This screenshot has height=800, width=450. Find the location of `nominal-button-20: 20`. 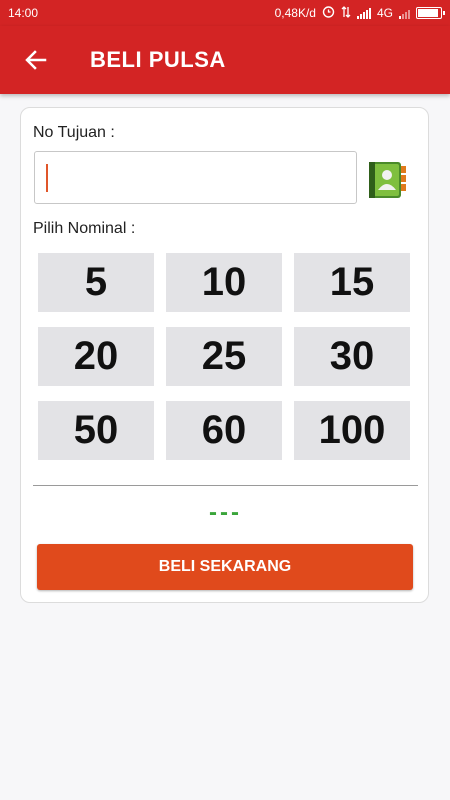

nominal-button-20: 20 is located at coordinates (96, 356).